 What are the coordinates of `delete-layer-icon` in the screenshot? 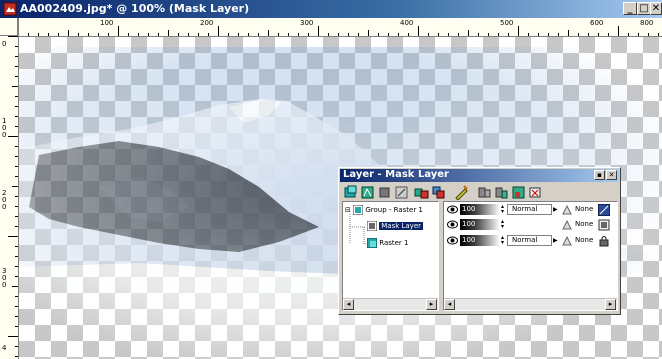 It's located at (535, 192).